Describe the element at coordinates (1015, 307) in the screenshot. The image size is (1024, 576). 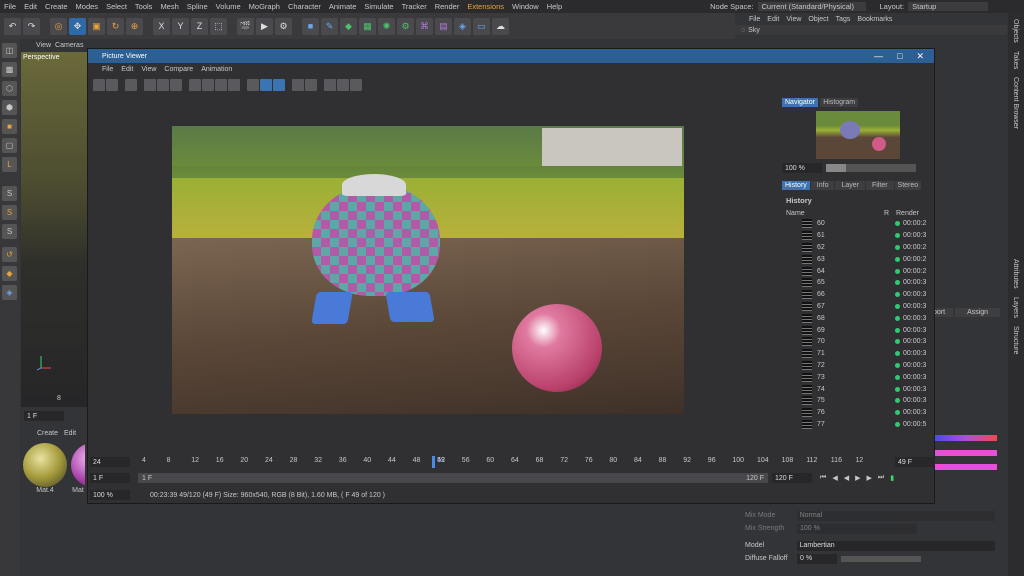
I see `rtab-layers: Layers` at that location.